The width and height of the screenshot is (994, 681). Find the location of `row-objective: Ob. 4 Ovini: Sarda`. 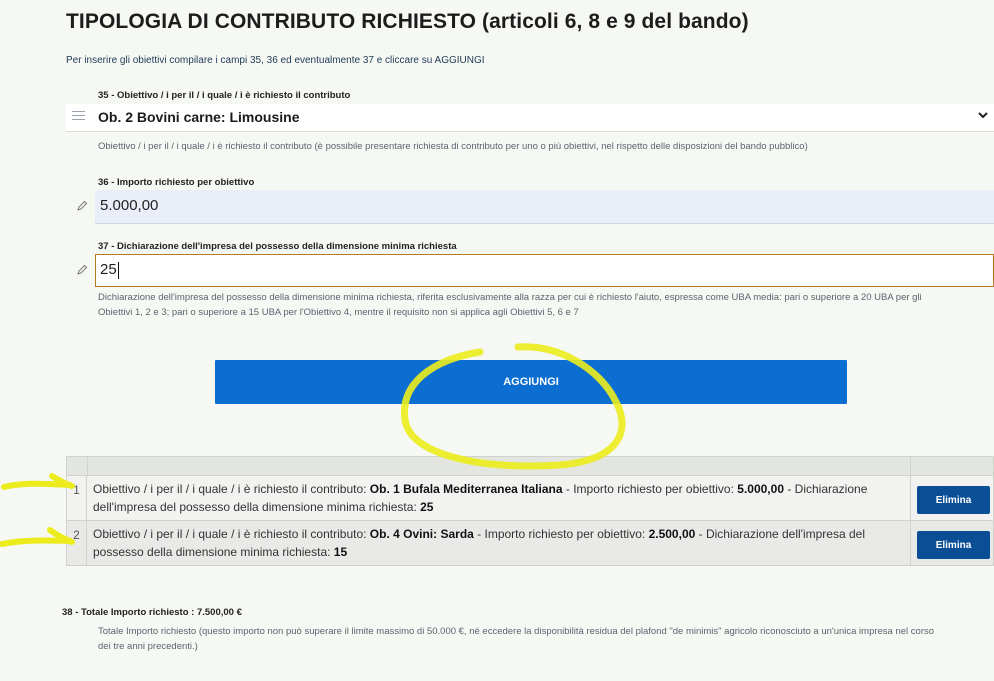

row-objective: Ob. 4 Ovini: Sarda is located at coordinates (421, 534).